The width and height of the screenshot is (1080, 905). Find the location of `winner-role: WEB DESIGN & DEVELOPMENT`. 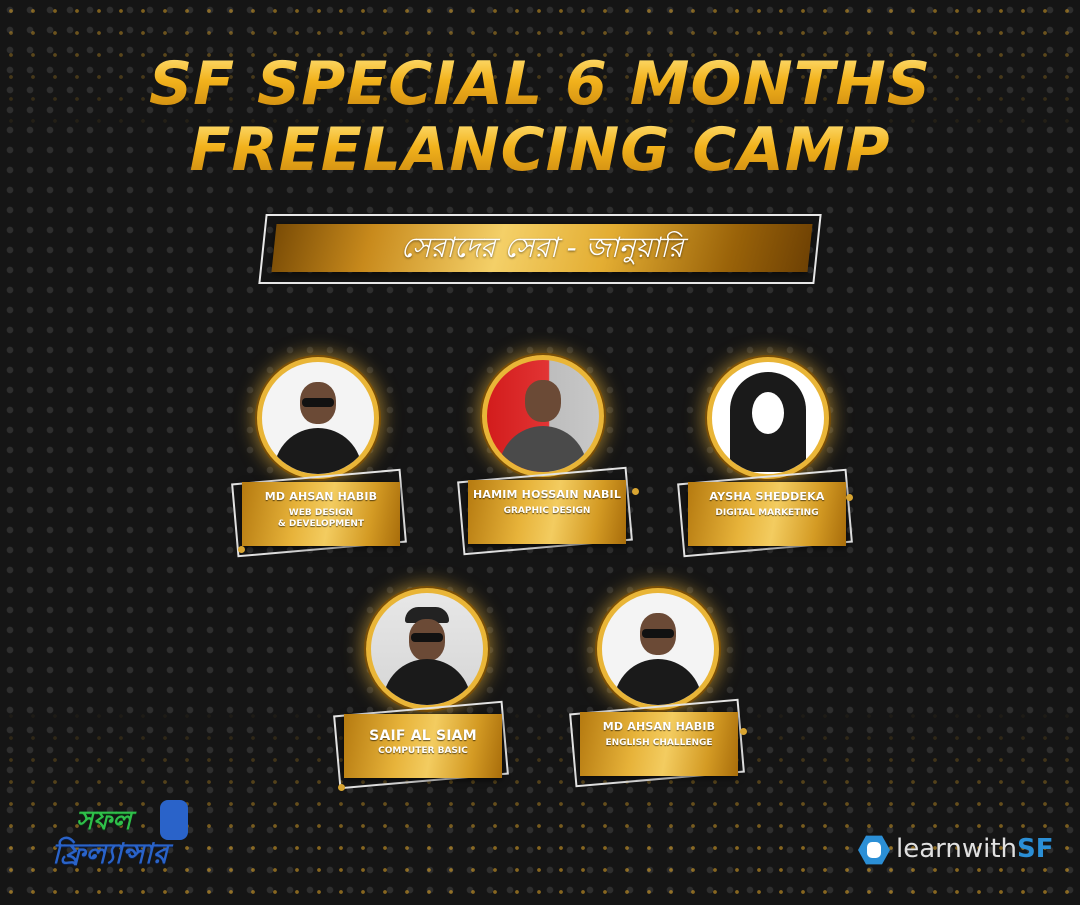

winner-role: WEB DESIGN & DEVELOPMENT is located at coordinates (321, 518).